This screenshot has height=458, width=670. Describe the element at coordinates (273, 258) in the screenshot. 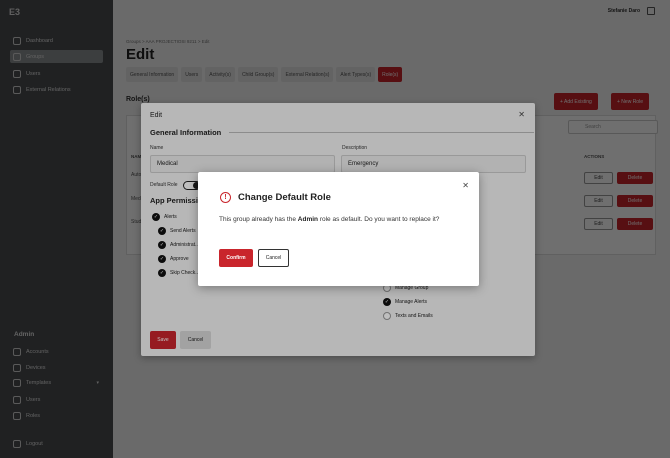

I see `cancel-button: Cancel` at that location.